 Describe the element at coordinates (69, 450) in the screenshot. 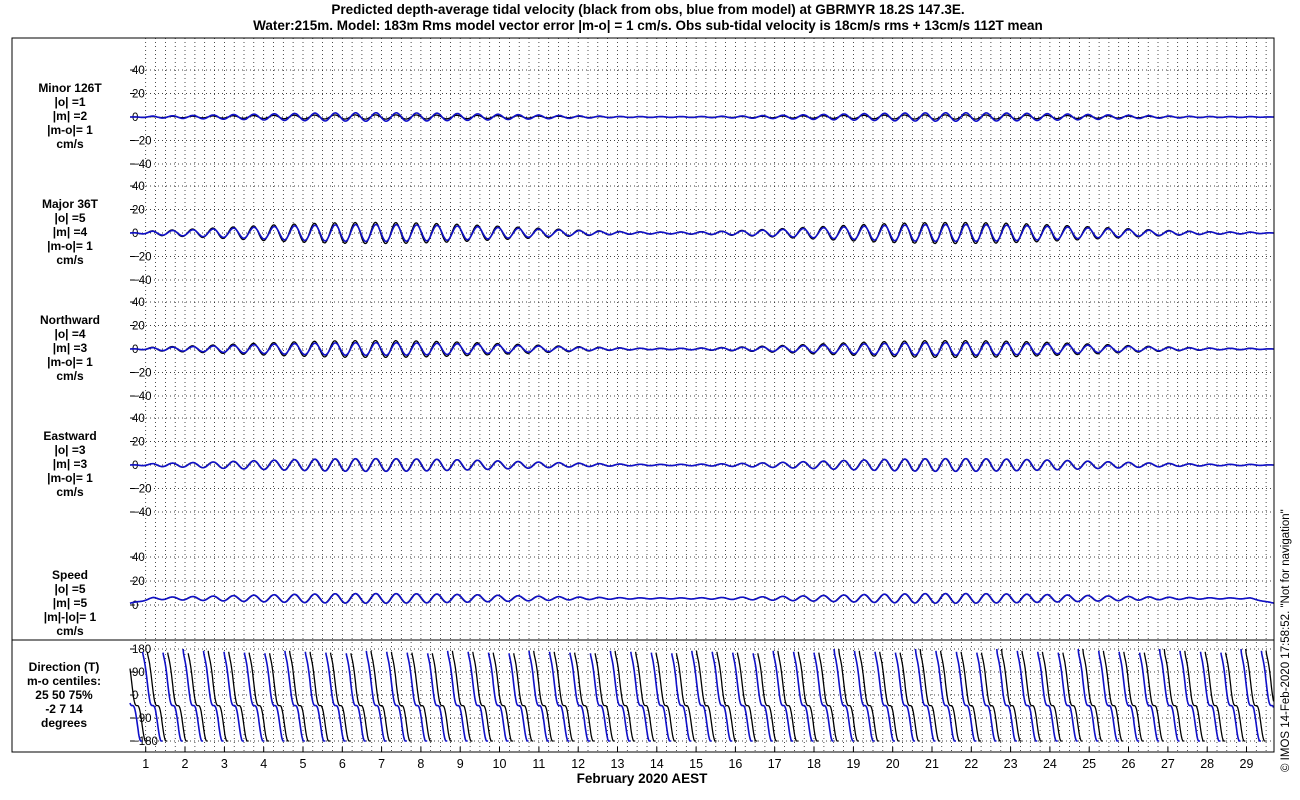

I see `panel-label-eastward: |o| =3` at that location.